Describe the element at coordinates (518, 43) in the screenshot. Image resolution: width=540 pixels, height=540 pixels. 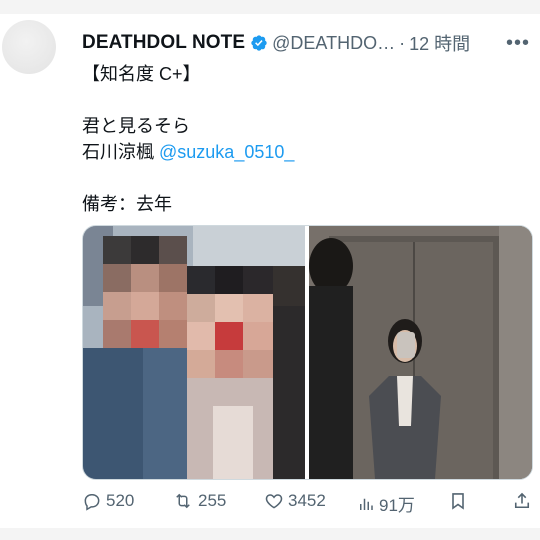
I see `more-options-icon: •••` at that location.